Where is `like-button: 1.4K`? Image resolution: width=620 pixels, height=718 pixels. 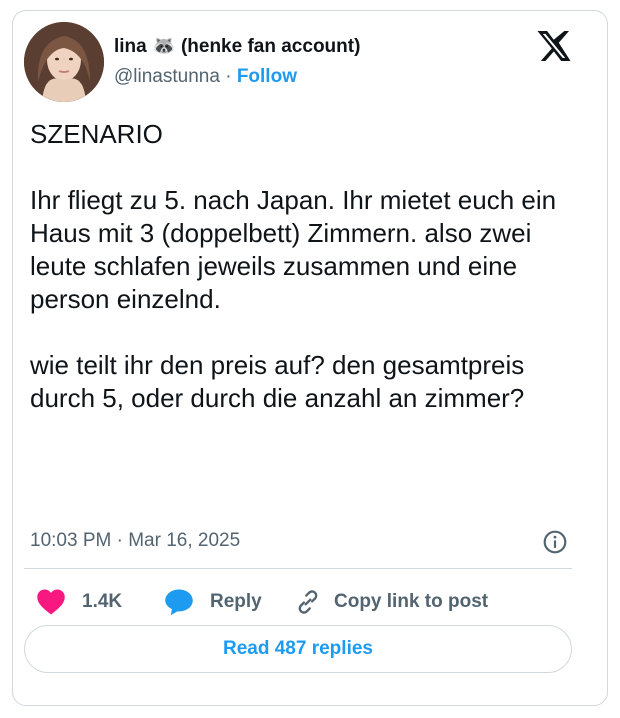
like-button: 1.4K is located at coordinates (79, 602).